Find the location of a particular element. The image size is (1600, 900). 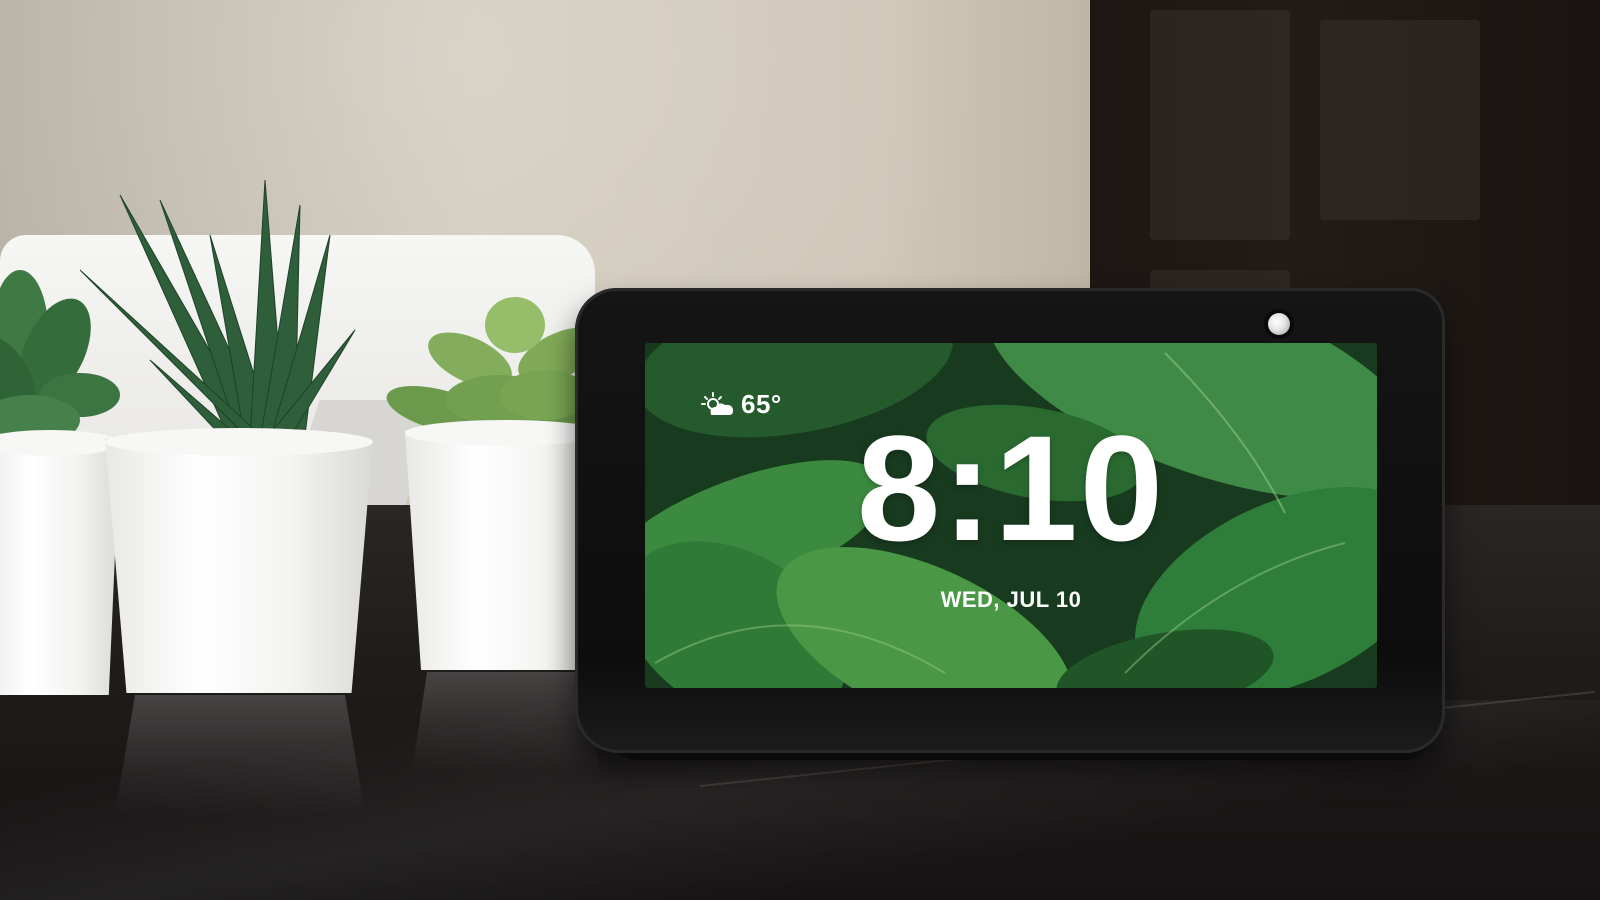

spiky-succulent is located at coordinates (217, 310).